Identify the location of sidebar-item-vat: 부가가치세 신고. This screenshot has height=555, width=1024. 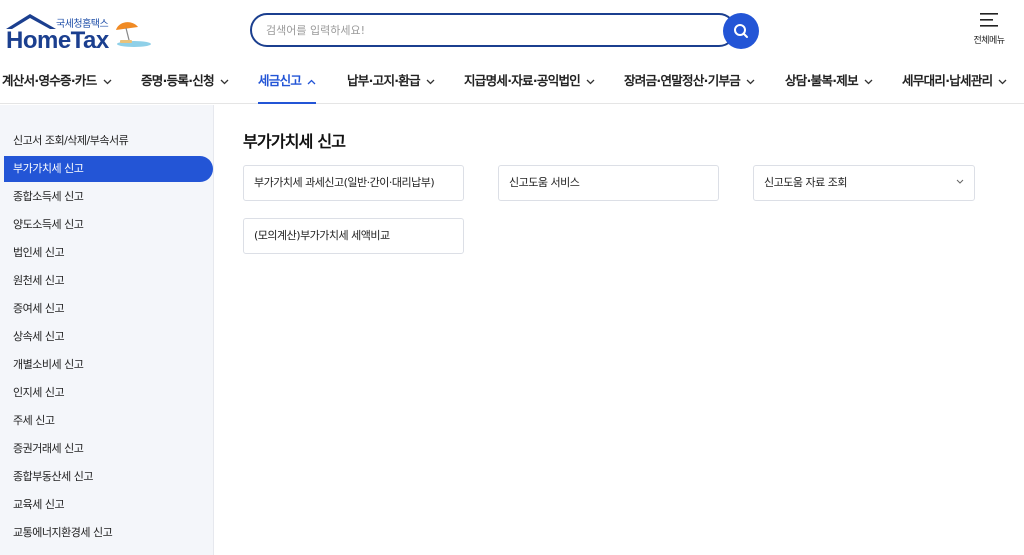
(108, 169).